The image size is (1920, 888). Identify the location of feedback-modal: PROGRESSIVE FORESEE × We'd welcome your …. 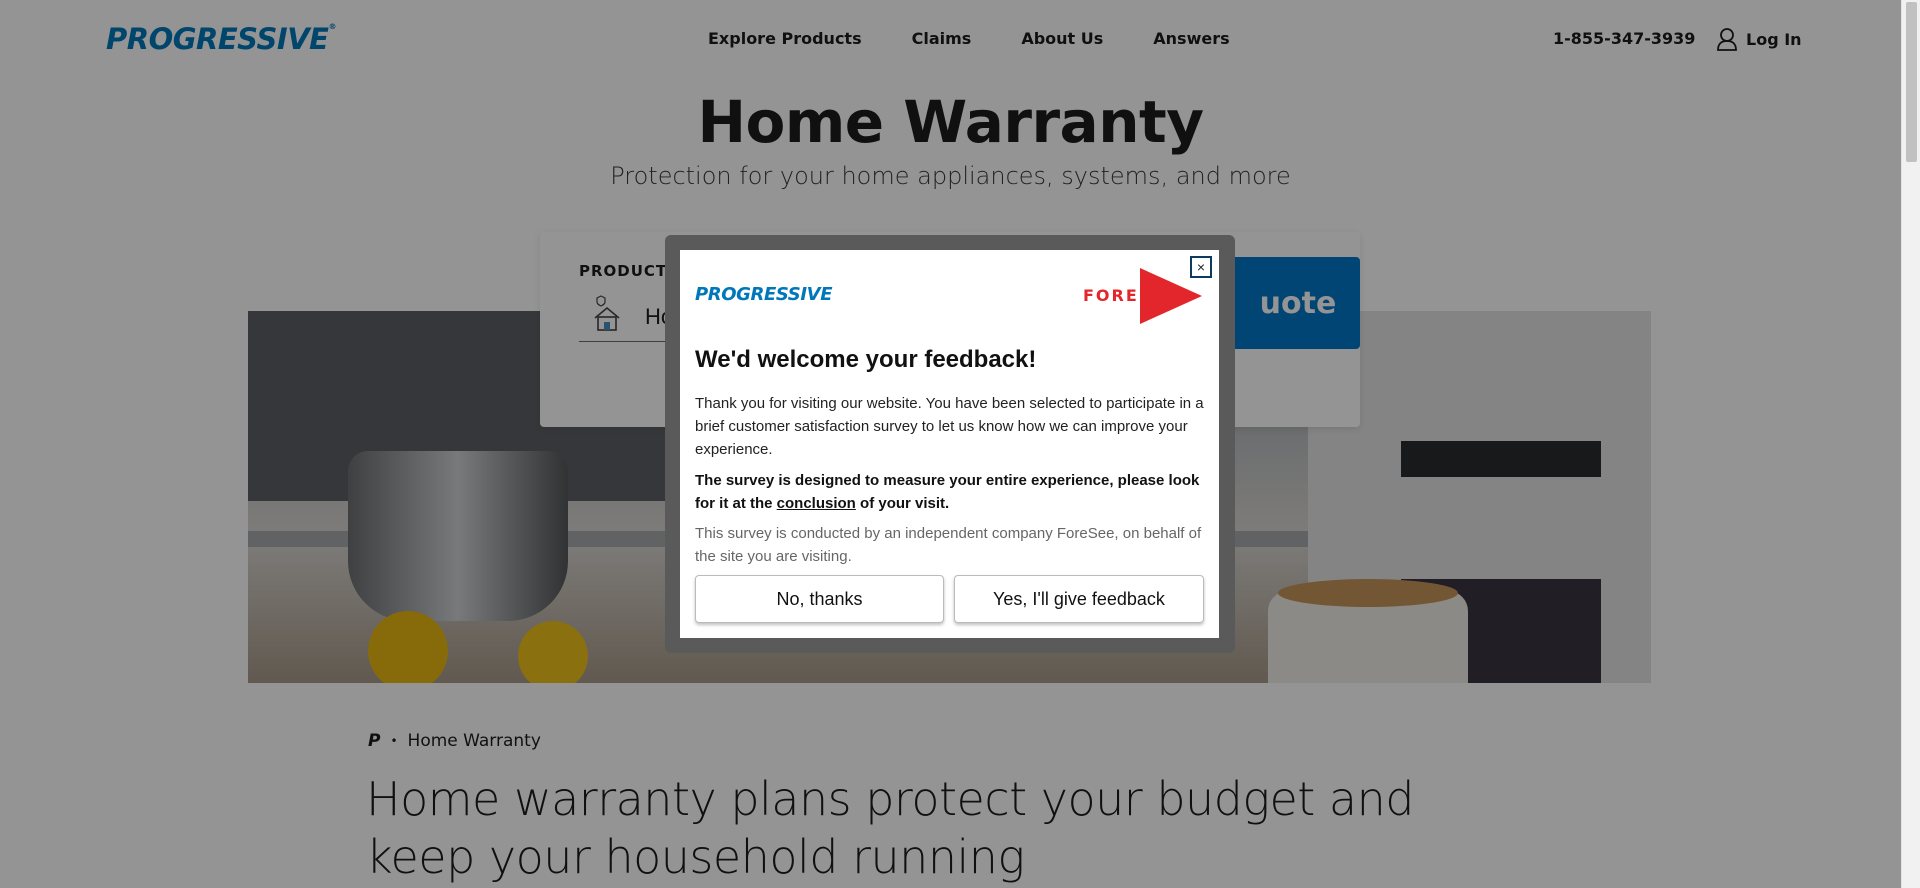
(949, 444).